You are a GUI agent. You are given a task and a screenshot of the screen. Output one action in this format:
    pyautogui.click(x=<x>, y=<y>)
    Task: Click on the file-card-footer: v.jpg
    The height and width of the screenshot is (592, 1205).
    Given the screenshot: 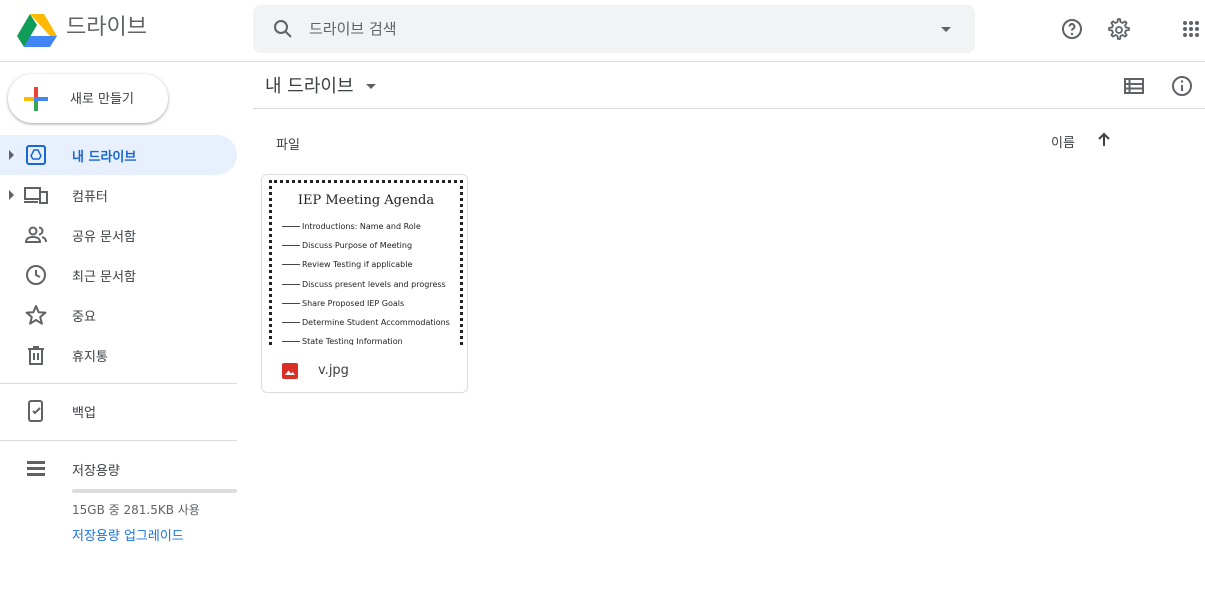 What is the action you would take?
    pyautogui.click(x=364, y=368)
    